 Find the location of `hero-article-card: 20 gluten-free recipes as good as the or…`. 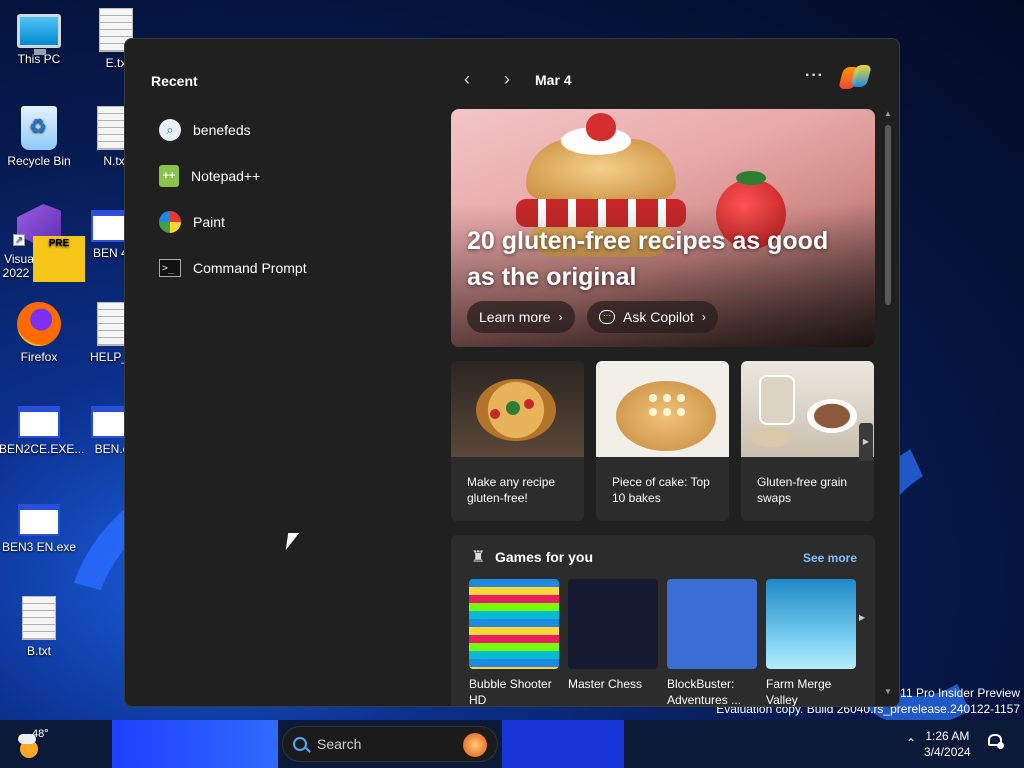

hero-article-card: 20 gluten-free recipes as good as the or… is located at coordinates (663, 228).